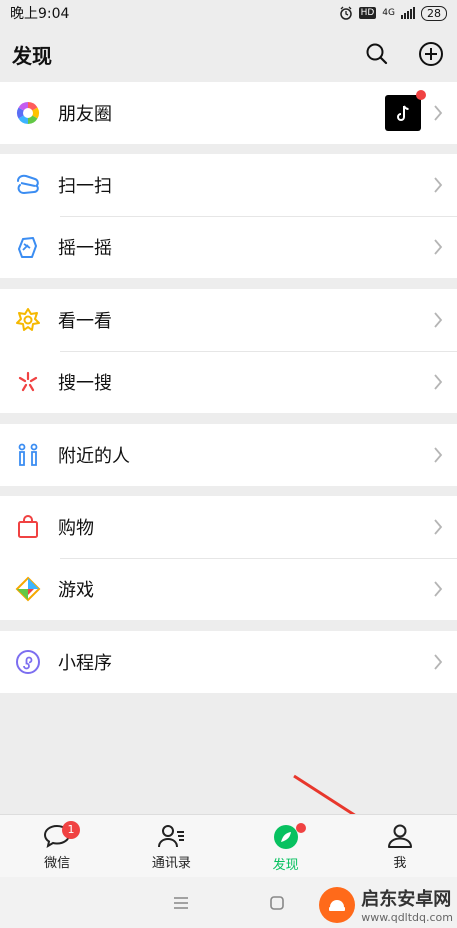  I want to click on tab-contacts: 通讯录, so click(171, 846).